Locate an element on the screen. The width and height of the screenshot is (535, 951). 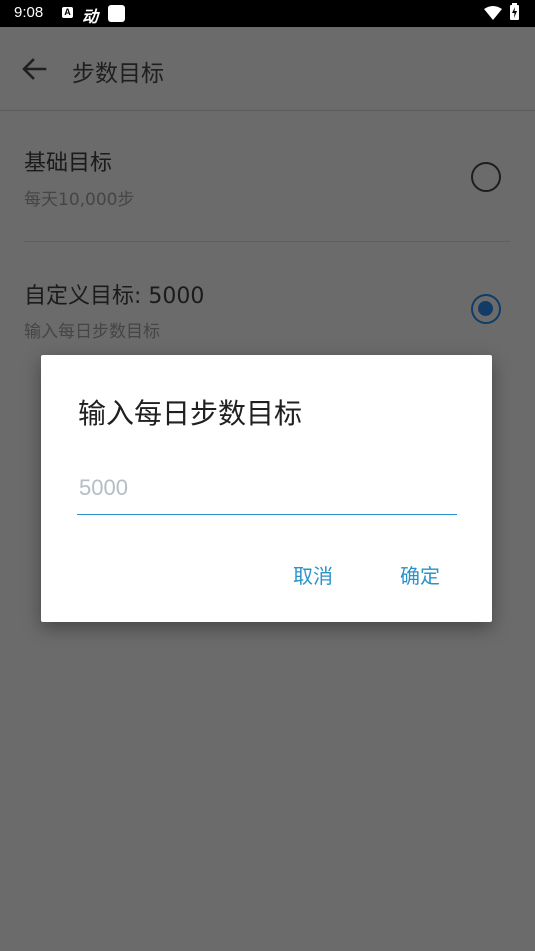
divider is located at coordinates (267, 241).